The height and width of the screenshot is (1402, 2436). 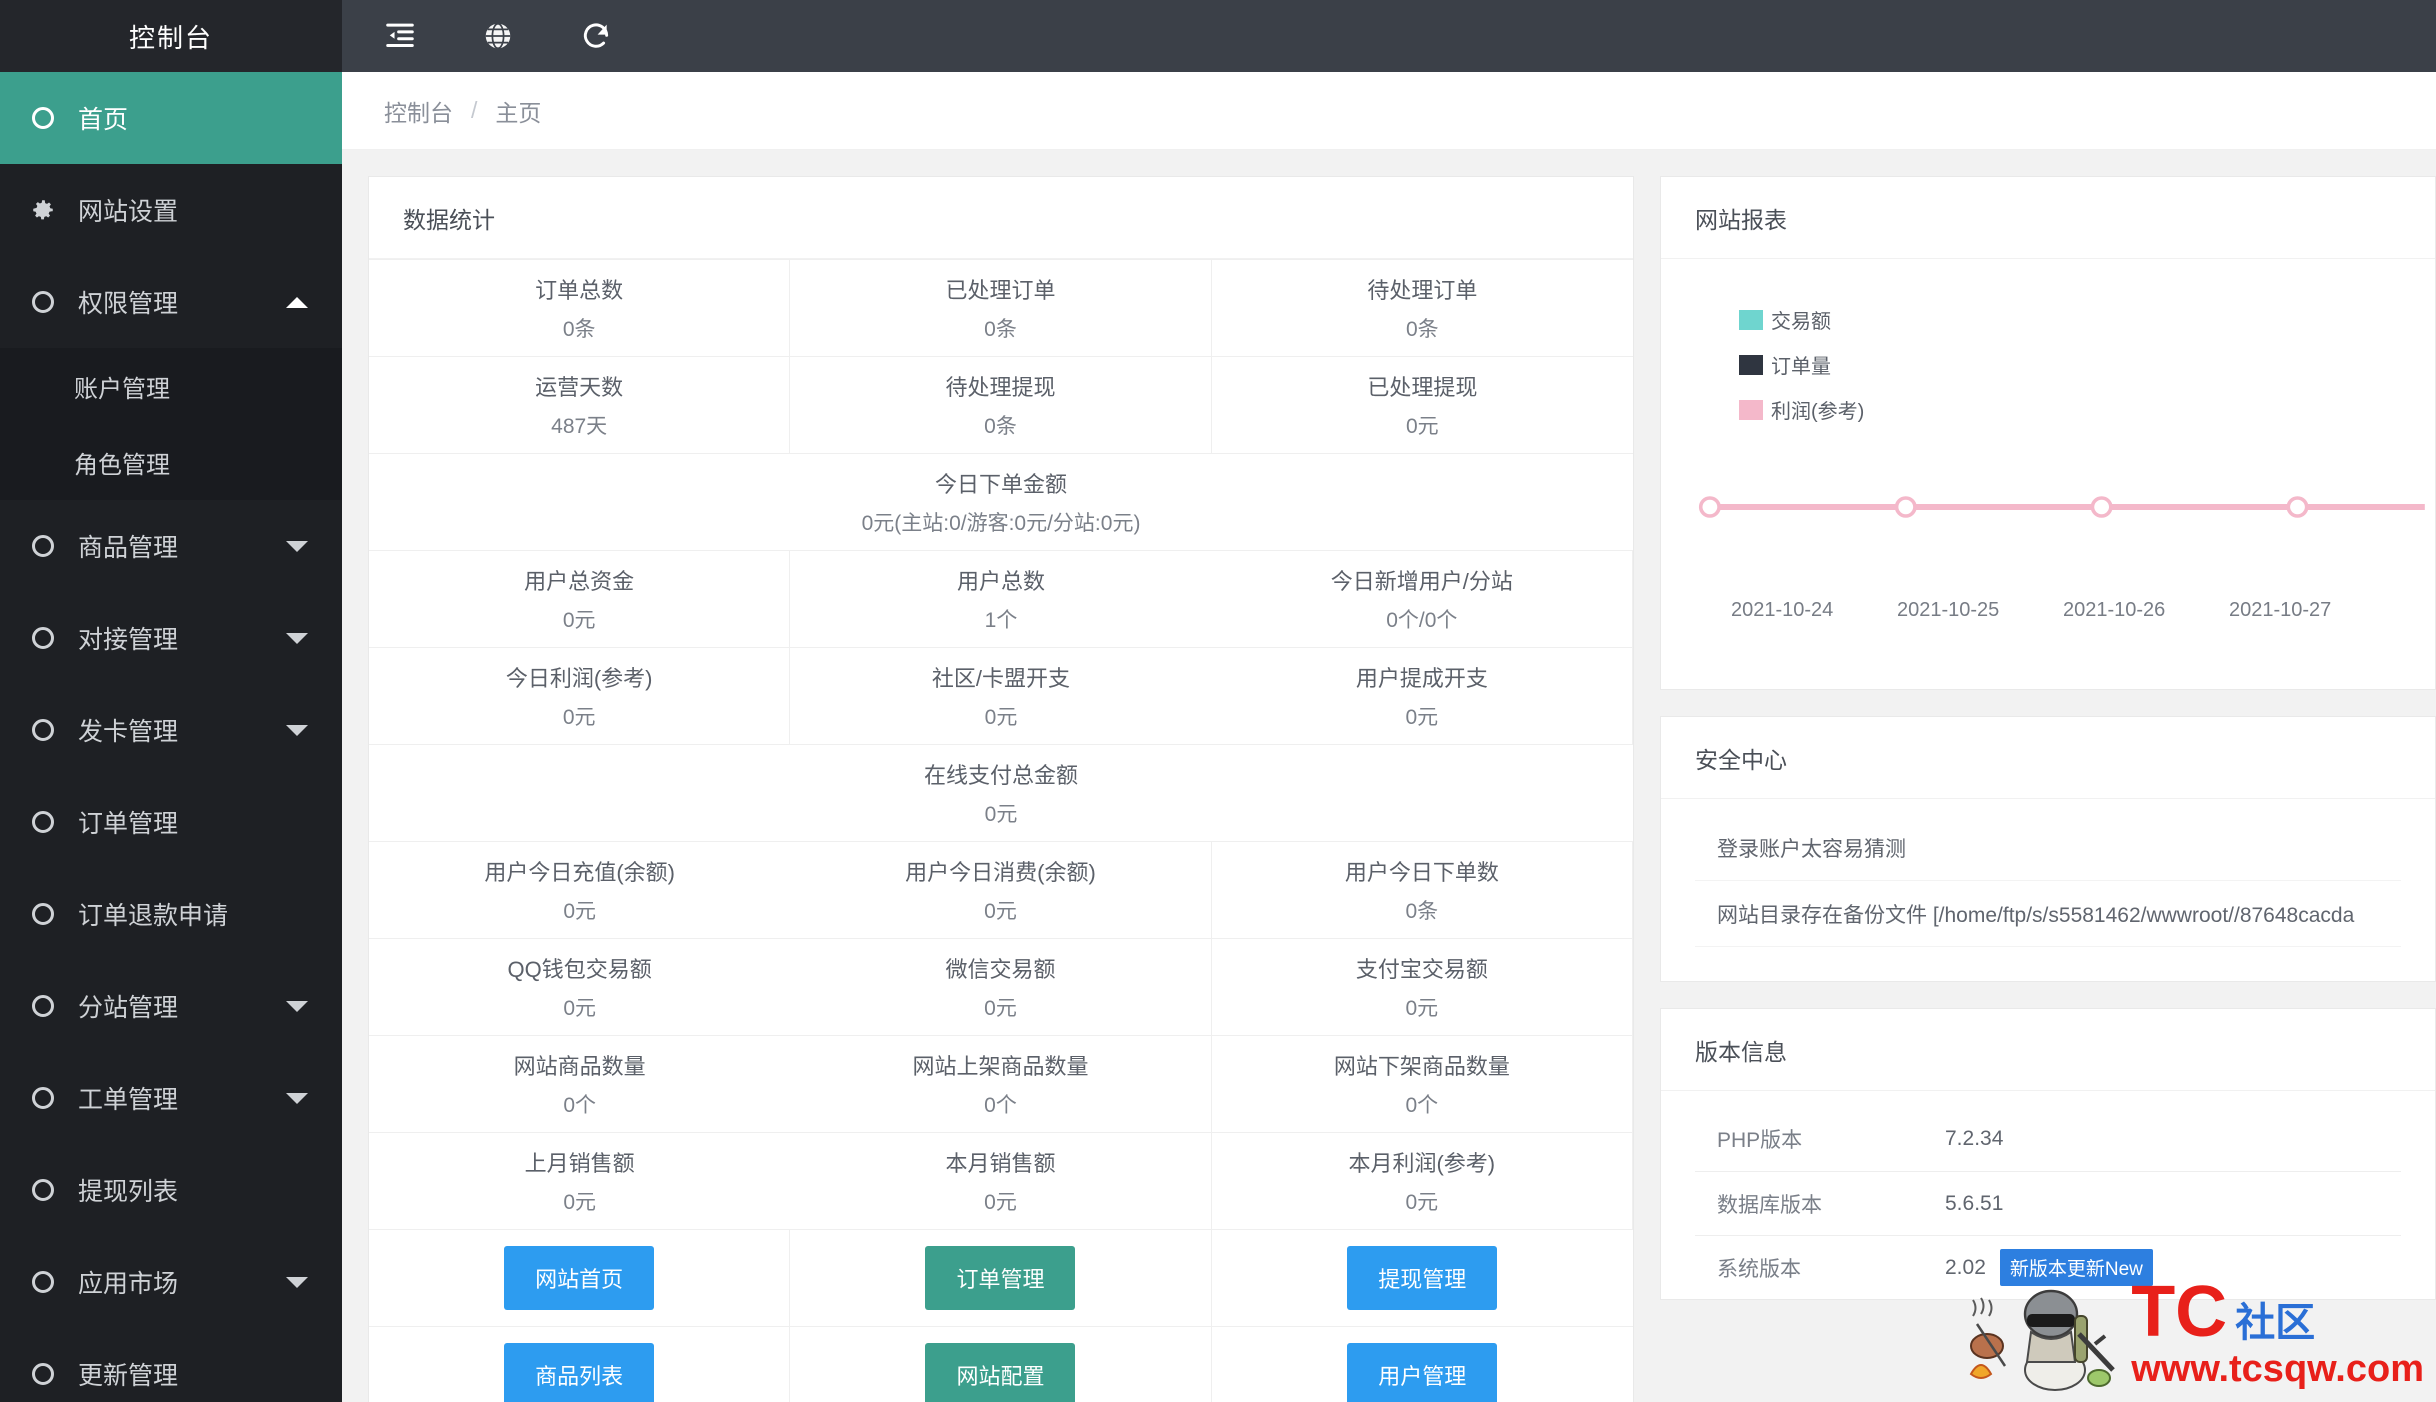 I want to click on stat-cell: 用户今日下单数 0条, so click(x=1422, y=890).